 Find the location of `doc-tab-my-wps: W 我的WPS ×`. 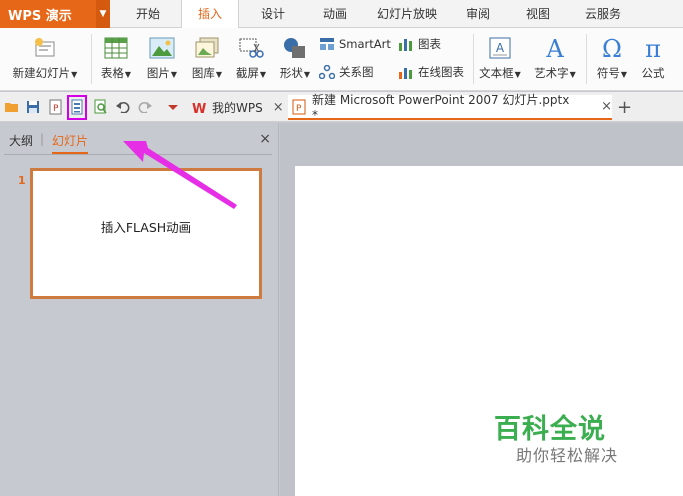

doc-tab-my-wps: W 我的WPS × is located at coordinates (237, 107).